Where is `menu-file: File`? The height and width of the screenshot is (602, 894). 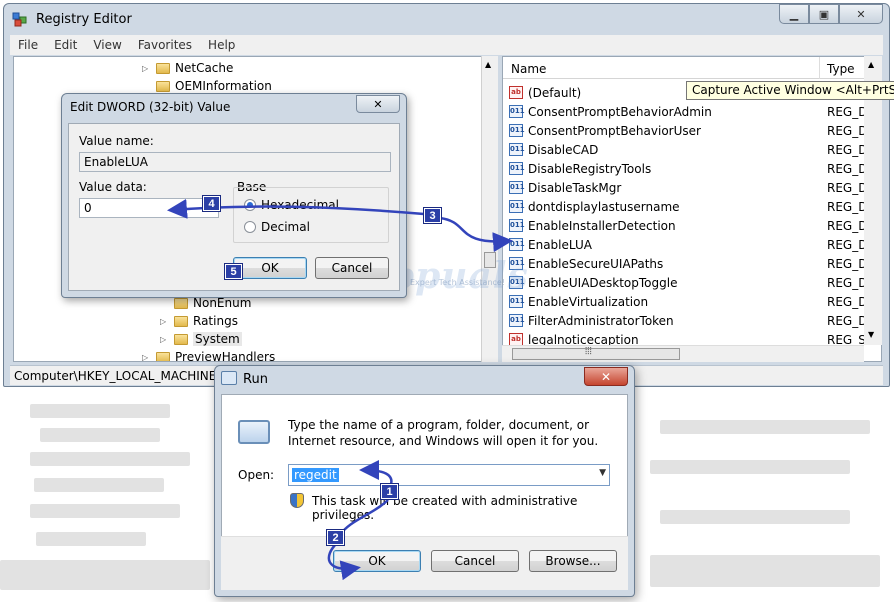 menu-file: File is located at coordinates (28, 45).